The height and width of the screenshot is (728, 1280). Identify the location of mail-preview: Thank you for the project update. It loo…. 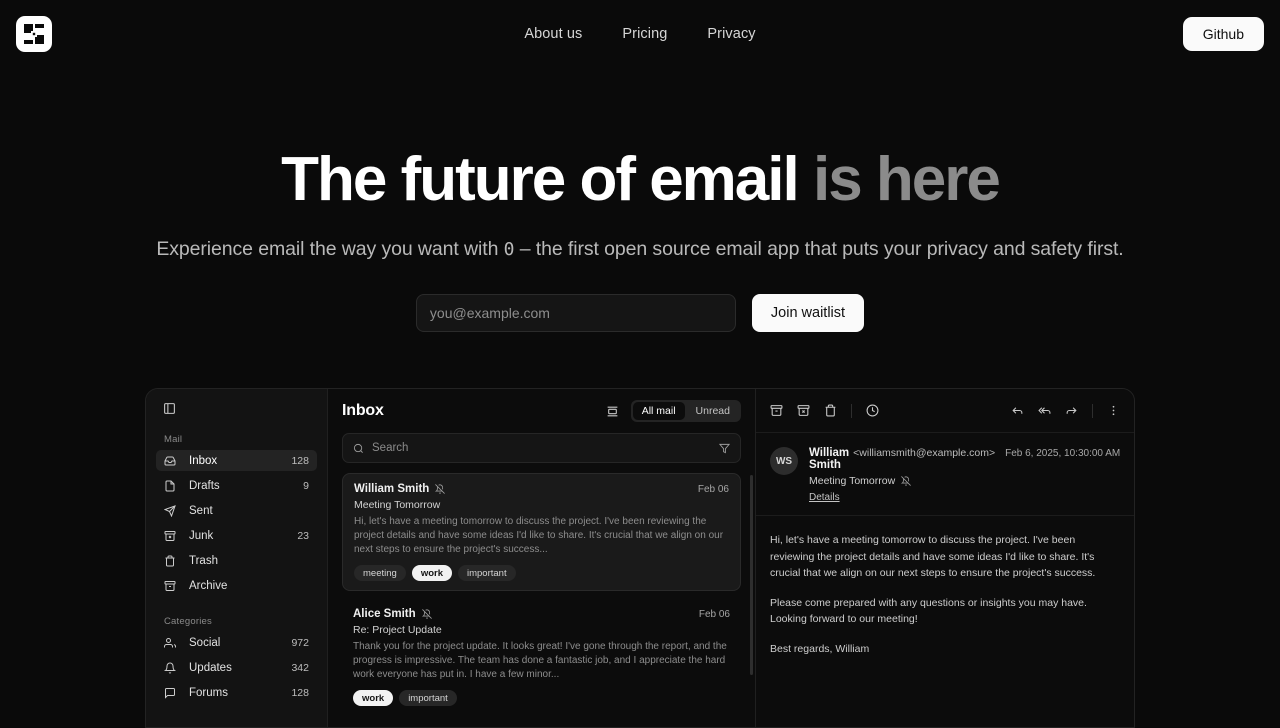
(540, 660).